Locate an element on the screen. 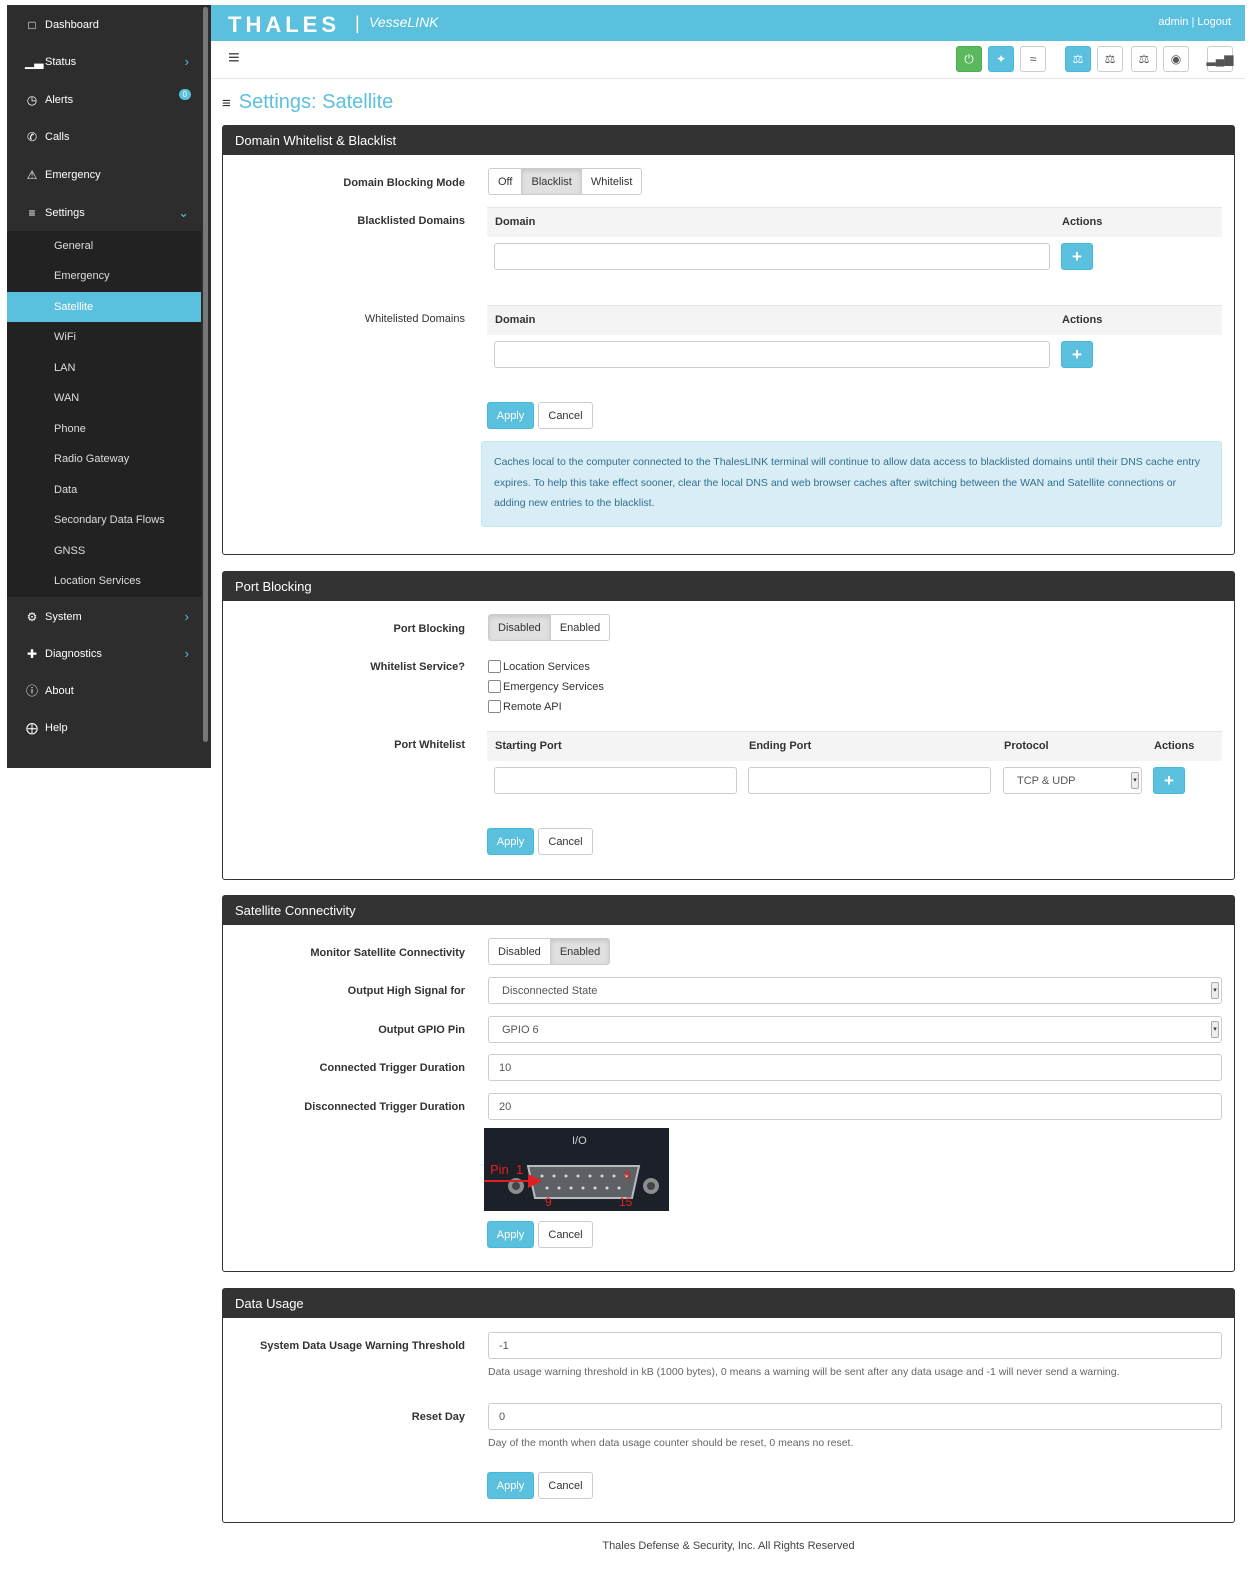  ending-port-input is located at coordinates (869, 780).